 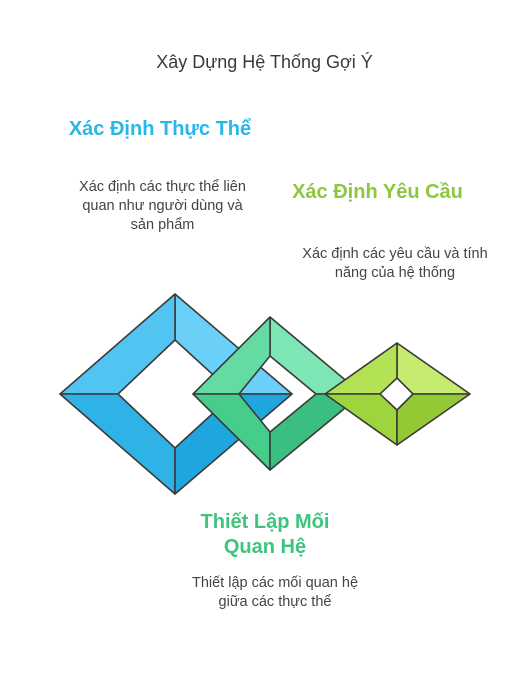 What do you see at coordinates (176, 394) in the screenshot?
I see `blue-diamond-frame` at bounding box center [176, 394].